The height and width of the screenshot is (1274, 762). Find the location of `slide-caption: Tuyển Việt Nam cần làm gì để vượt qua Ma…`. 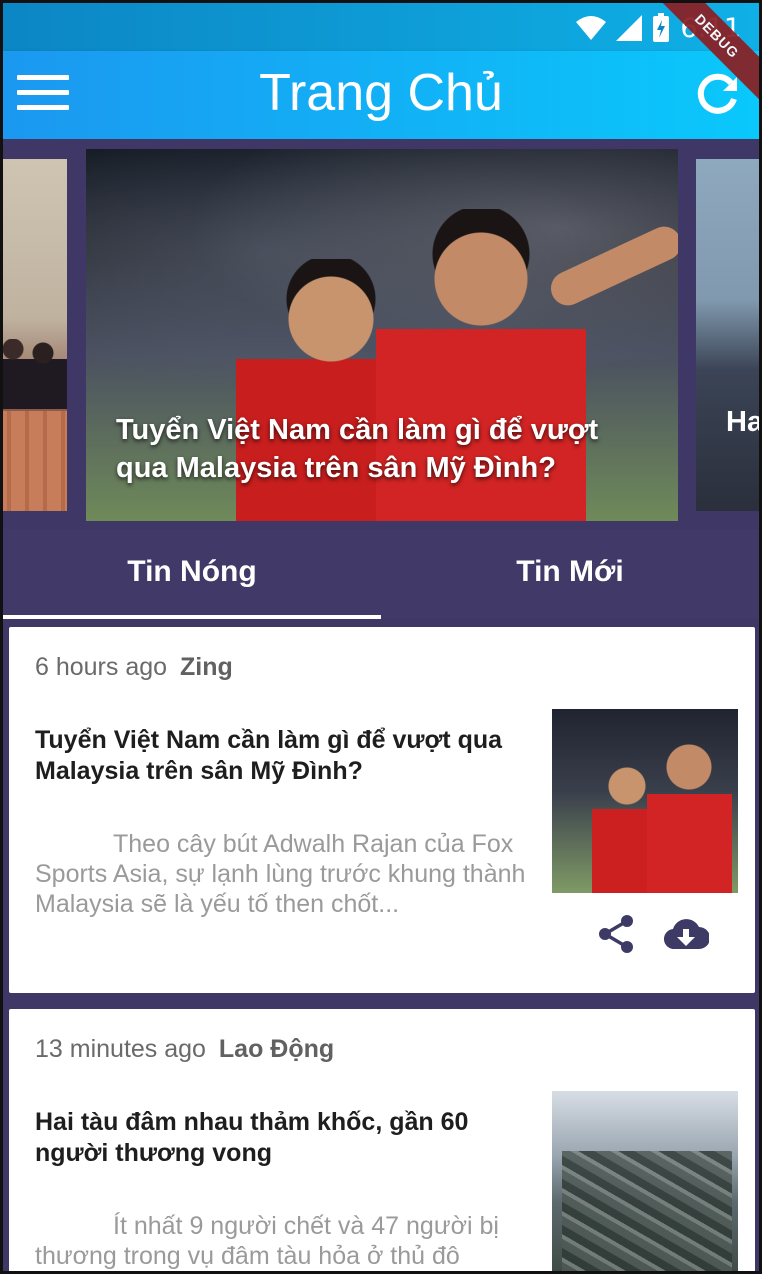

slide-caption: Tuyển Việt Nam cần làm gì để vượt qua Ma… is located at coordinates (357, 449).